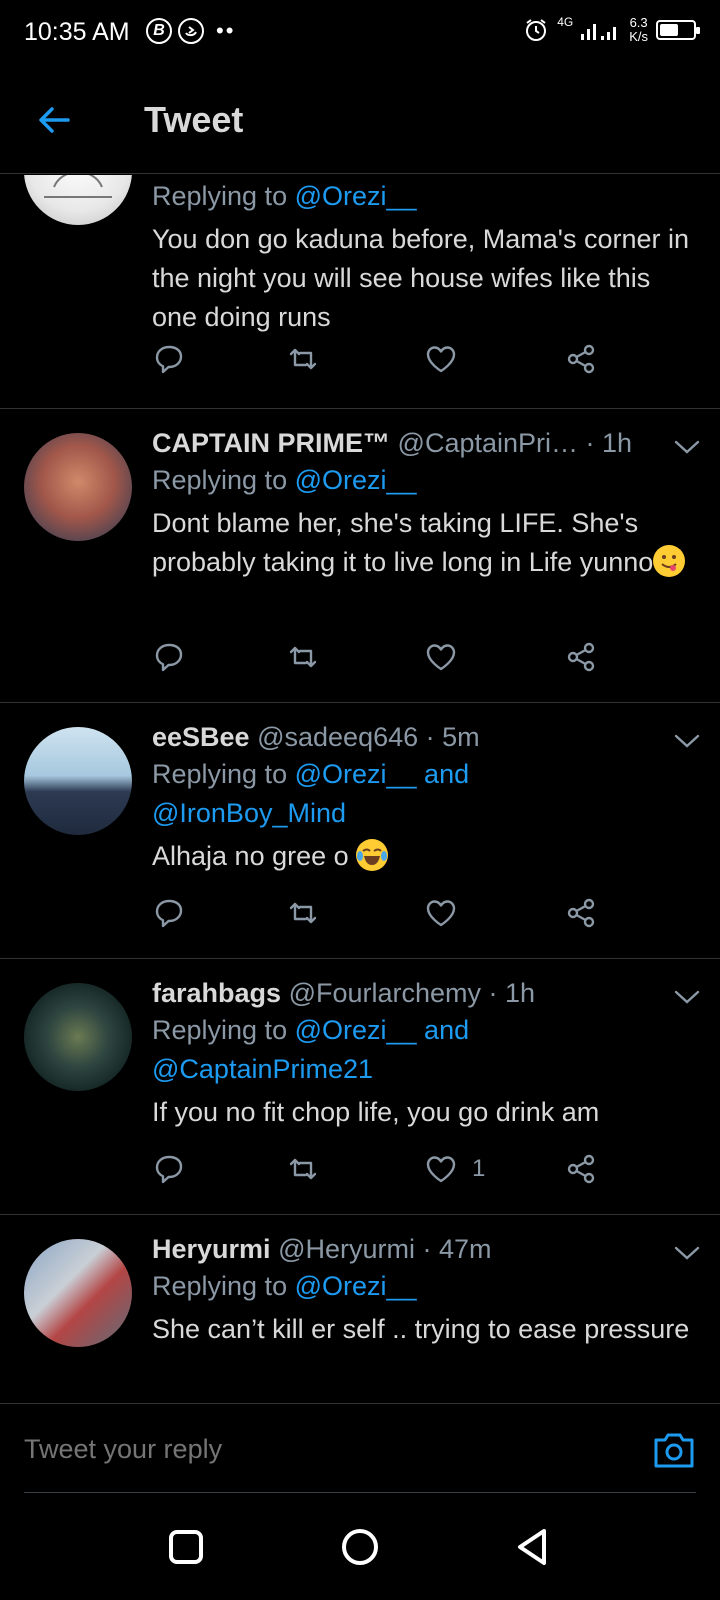 The height and width of the screenshot is (1600, 720). What do you see at coordinates (674, 1450) in the screenshot?
I see `camera-button` at bounding box center [674, 1450].